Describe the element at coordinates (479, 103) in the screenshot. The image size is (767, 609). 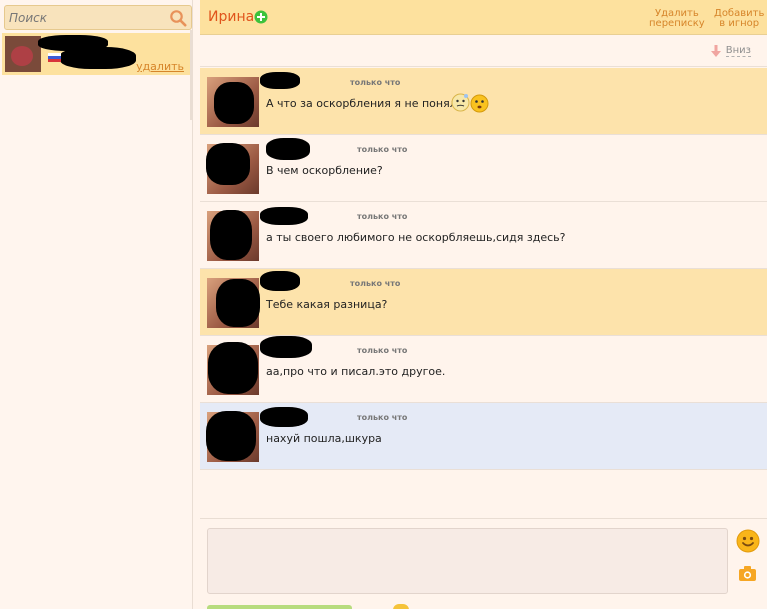
I see `flushed-face-icon` at that location.